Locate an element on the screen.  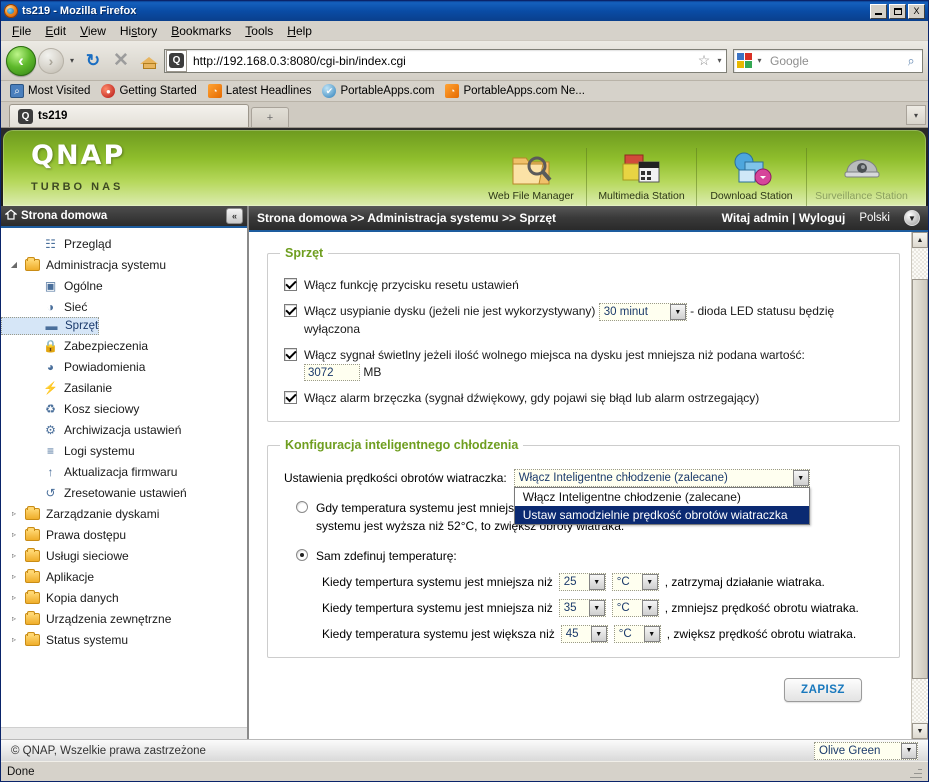
user-greeting: Witaj admin | Wyloguj is located at coordinates (784, 218).